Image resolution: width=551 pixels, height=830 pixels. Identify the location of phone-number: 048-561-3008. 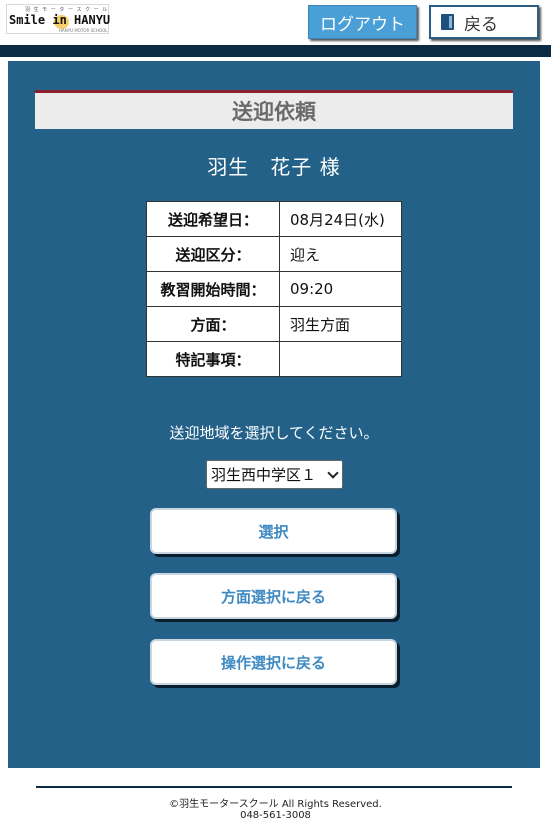
(275, 815).